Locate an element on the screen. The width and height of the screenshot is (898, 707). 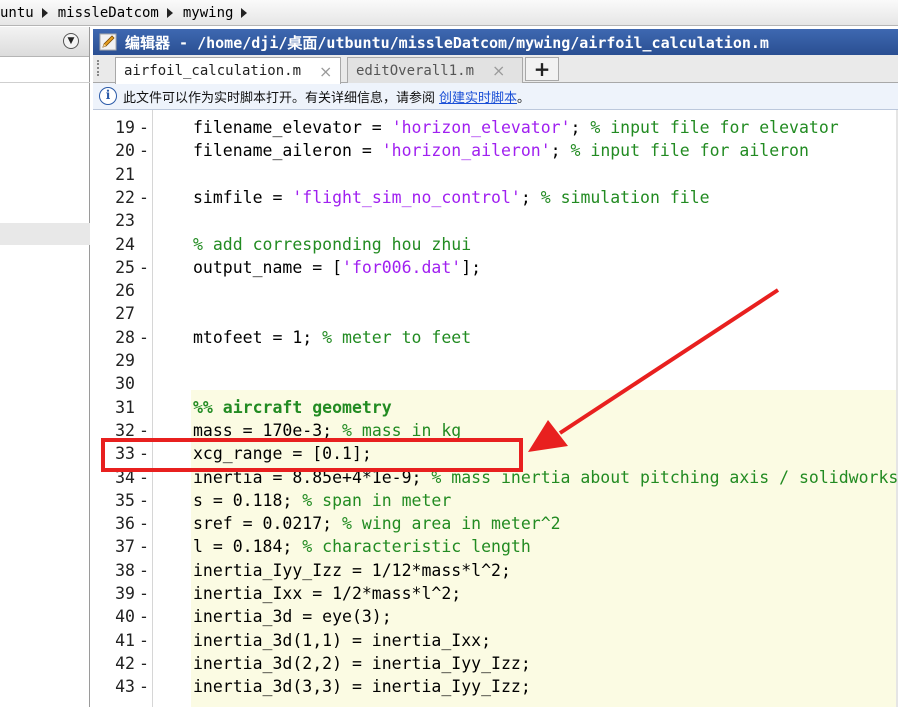
code-comment: % input file for elevator is located at coordinates (714, 127).